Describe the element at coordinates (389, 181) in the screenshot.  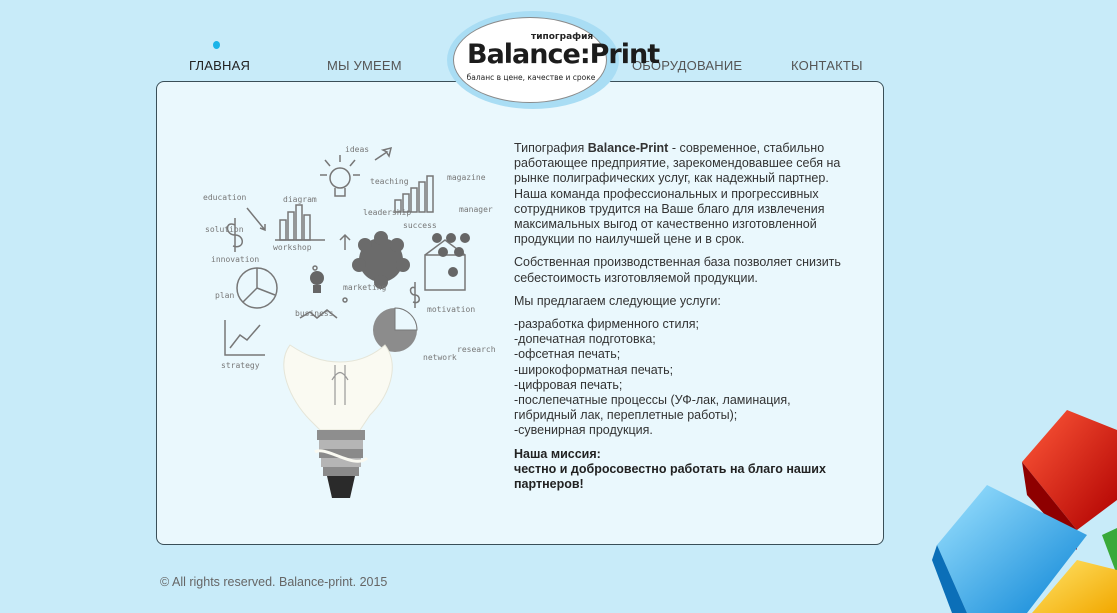
I see `doodle-word: teaching` at that location.